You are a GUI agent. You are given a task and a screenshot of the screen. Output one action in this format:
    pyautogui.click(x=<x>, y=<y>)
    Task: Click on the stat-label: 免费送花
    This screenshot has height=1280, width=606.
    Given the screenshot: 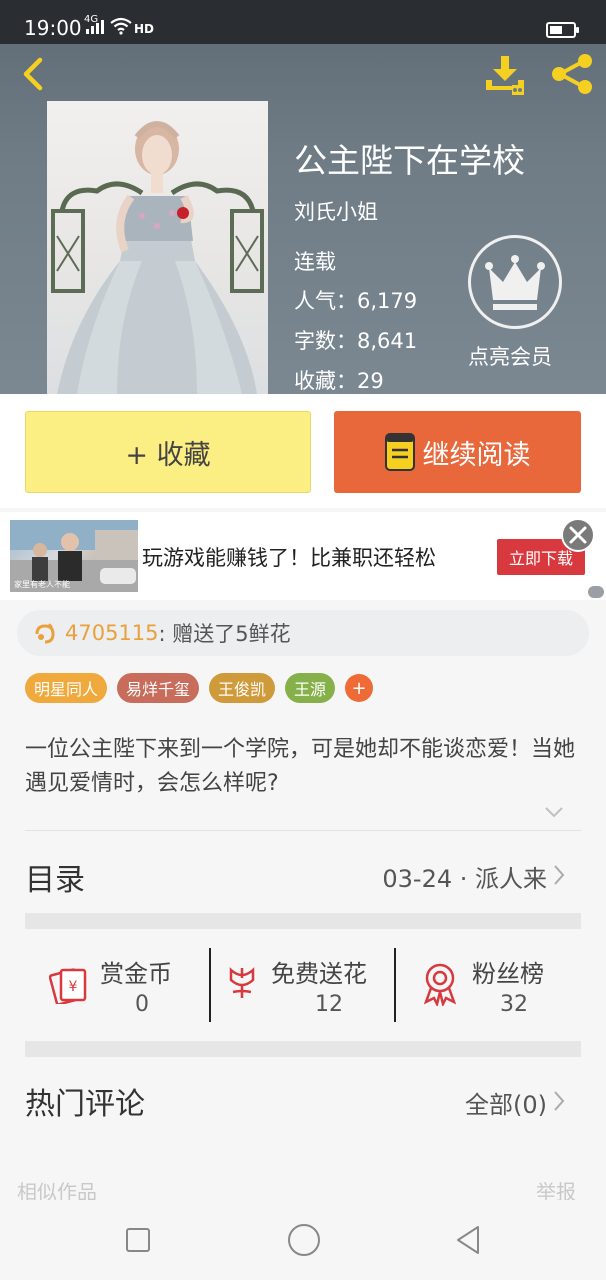 What is the action you would take?
    pyautogui.click(x=319, y=974)
    